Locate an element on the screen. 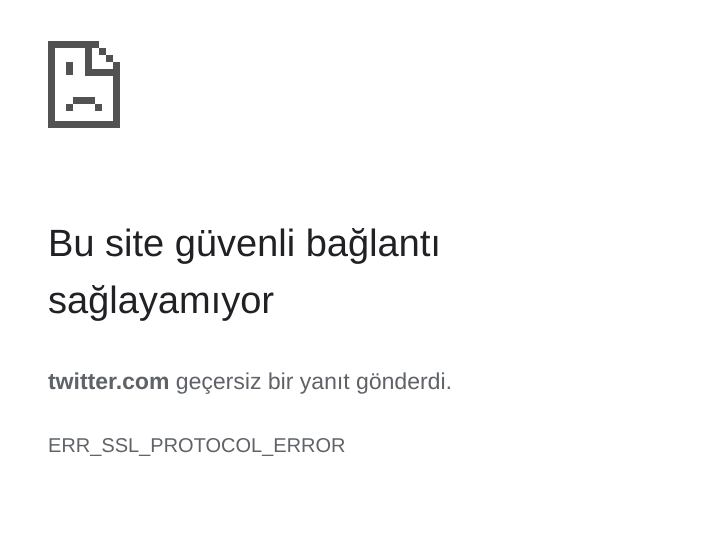  error-heading: Bu site güvenli bağlantı sağlayamıyor is located at coordinates (245, 273).